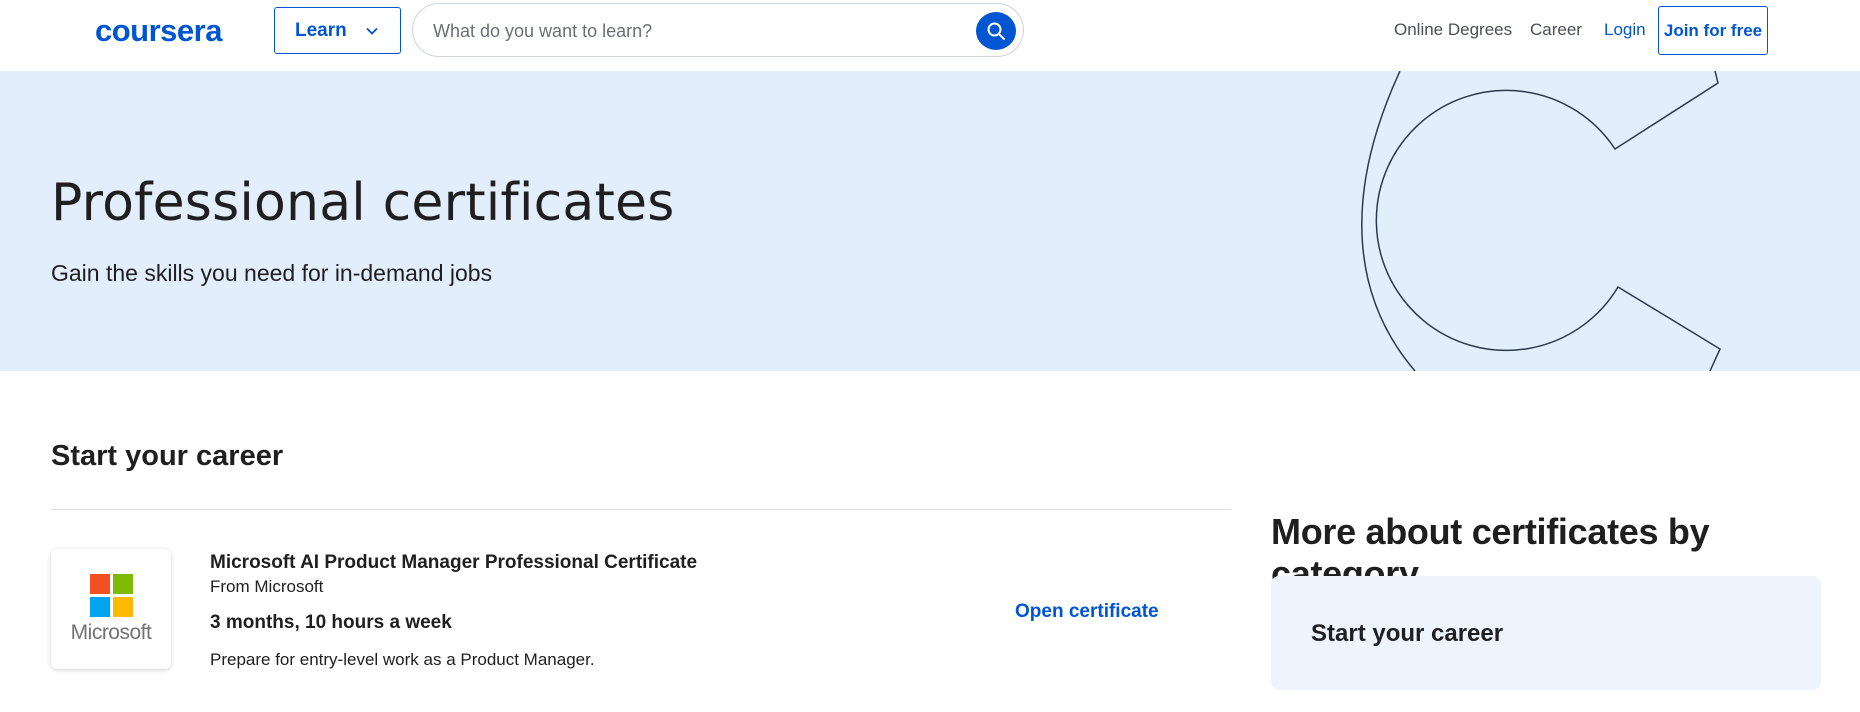 This screenshot has height=712, width=1860. What do you see at coordinates (1546, 633) in the screenshot?
I see `category-card-start-career: Start your career` at bounding box center [1546, 633].